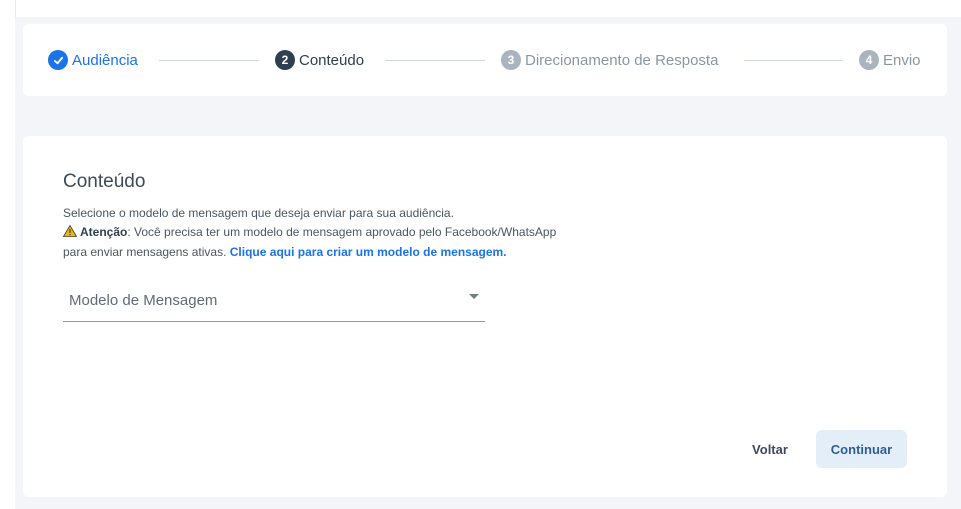 This screenshot has width=961, height=509. What do you see at coordinates (770, 449) in the screenshot?
I see `back-button: Voltar` at bounding box center [770, 449].